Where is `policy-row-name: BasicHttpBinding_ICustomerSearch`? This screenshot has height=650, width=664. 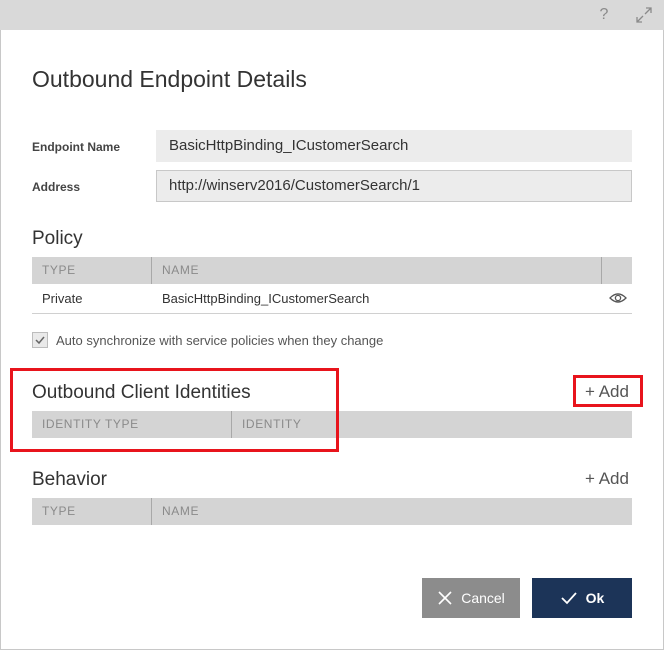
policy-row-name: BasicHttpBinding_ICustomerSearch is located at coordinates (266, 298).